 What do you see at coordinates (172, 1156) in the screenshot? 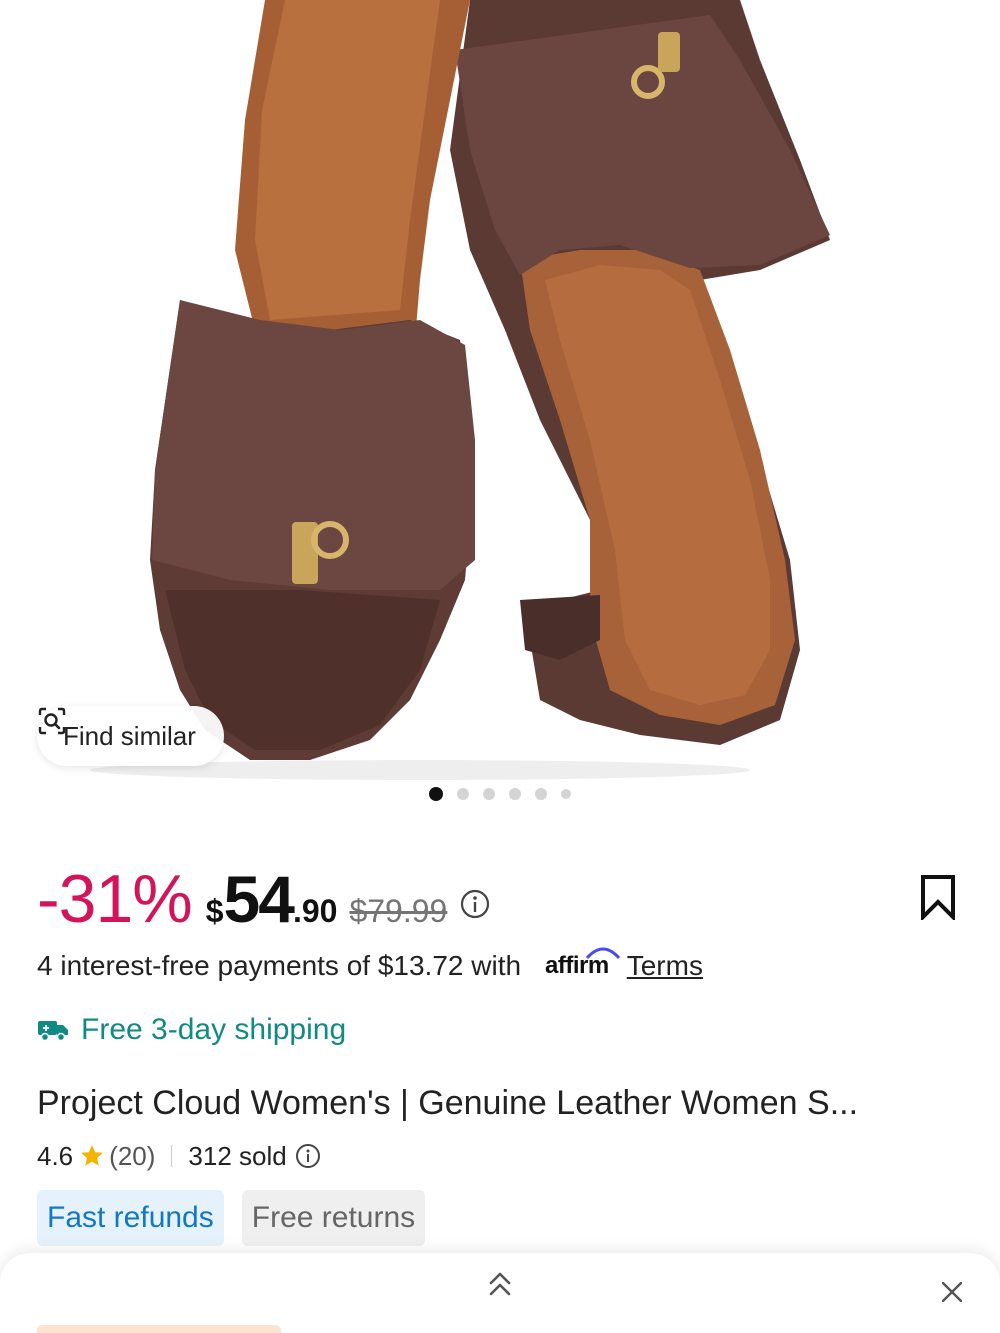
I see `divider` at bounding box center [172, 1156].